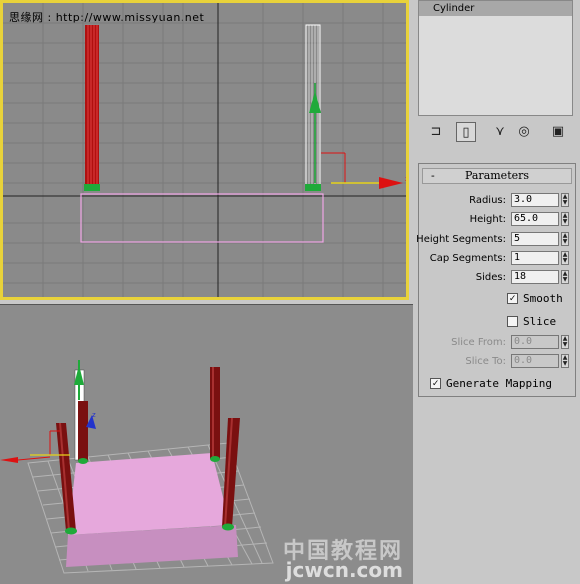  I want to click on height-row: Height: 65.0 ▲ ▼, so click(496, 220).